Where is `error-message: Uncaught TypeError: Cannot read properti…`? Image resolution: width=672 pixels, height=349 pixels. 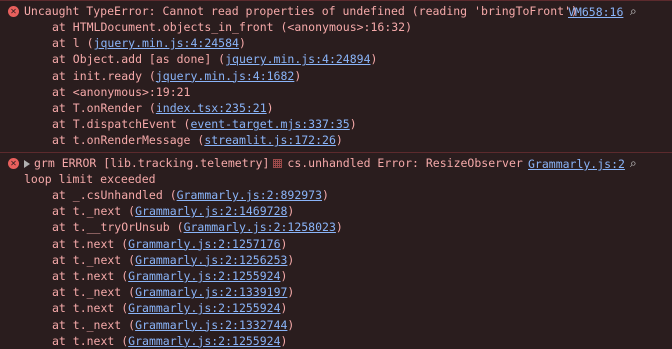 error-message: Uncaught TypeError: Cannot read properti… is located at coordinates (301, 11).